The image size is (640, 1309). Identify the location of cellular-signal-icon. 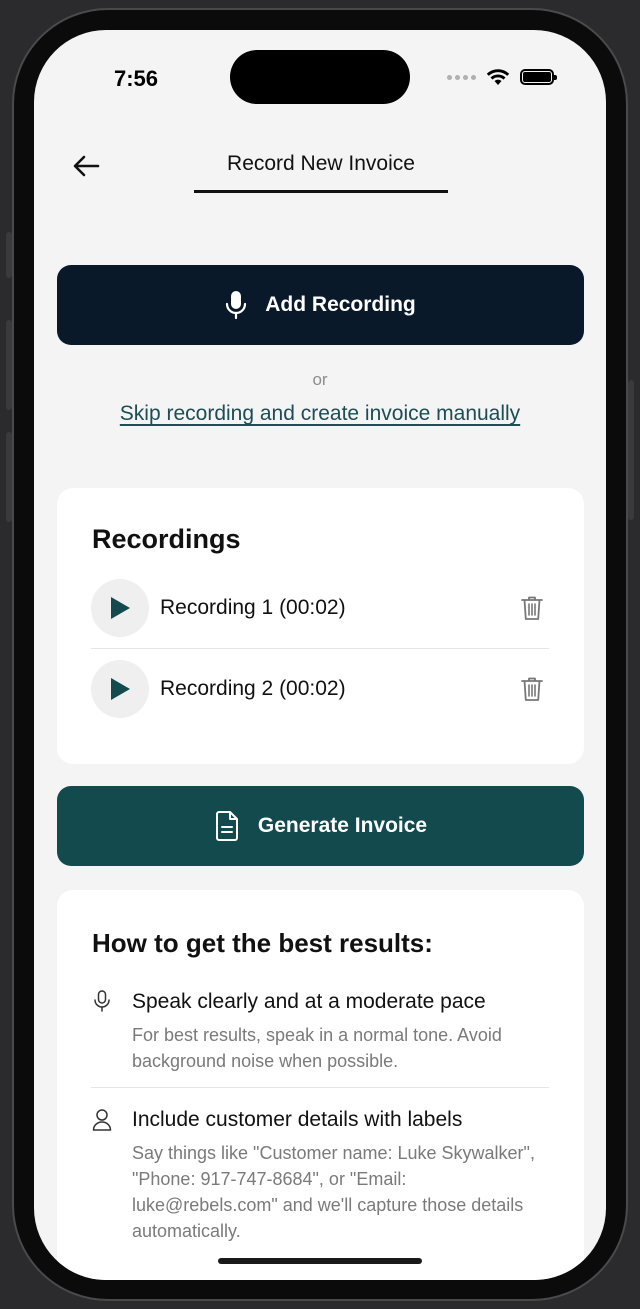
(461, 77).